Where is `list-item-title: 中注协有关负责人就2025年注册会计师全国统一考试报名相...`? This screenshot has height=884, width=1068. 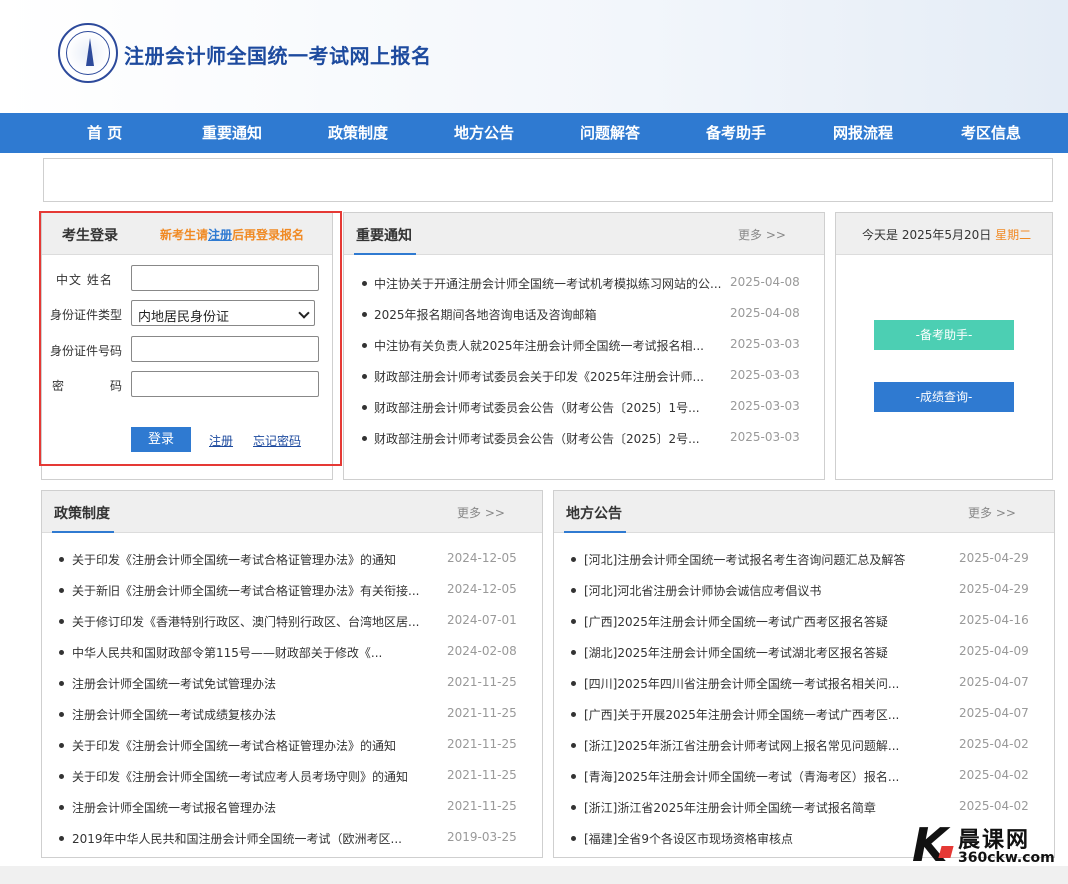
list-item-title: 中注协有关负责人就2025年注册会计师全国统一考试报名相... is located at coordinates (548, 345).